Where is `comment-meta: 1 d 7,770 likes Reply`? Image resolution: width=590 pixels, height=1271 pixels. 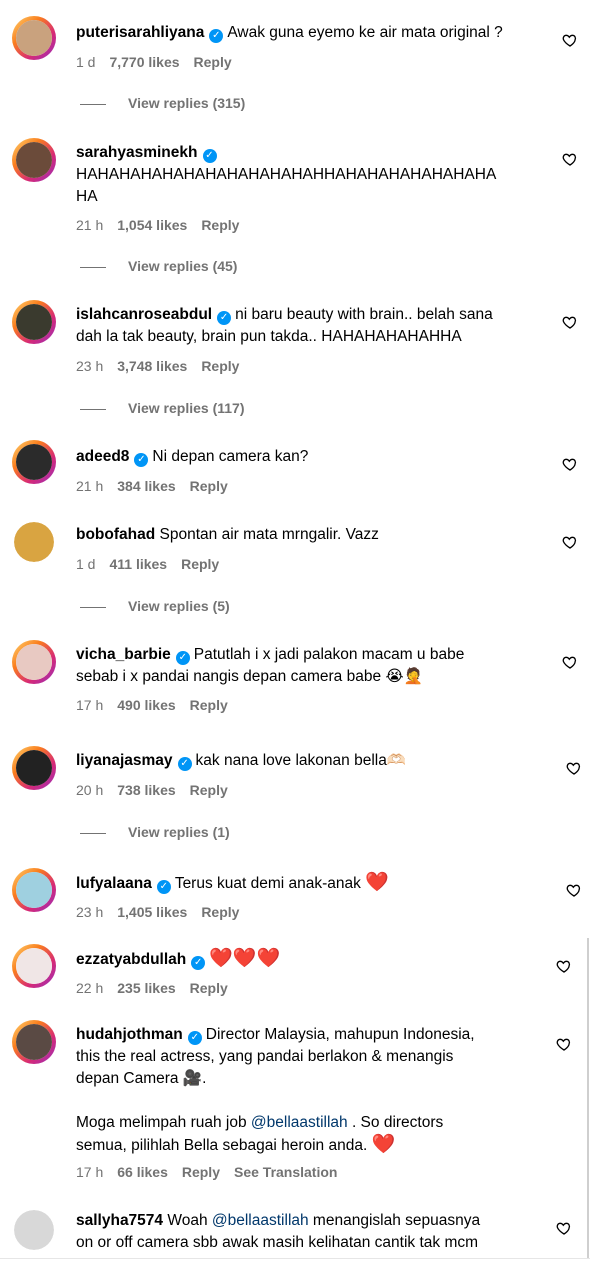
comment-meta: 1 d 7,770 likes Reply is located at coordinates (161, 62).